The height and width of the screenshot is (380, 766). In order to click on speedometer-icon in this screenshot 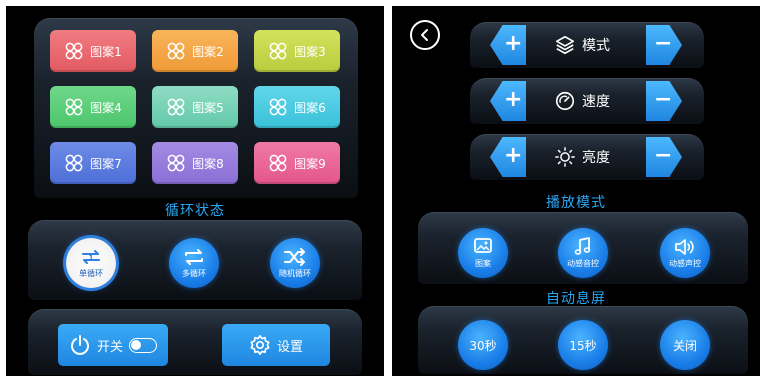, I will do `click(565, 101)`.